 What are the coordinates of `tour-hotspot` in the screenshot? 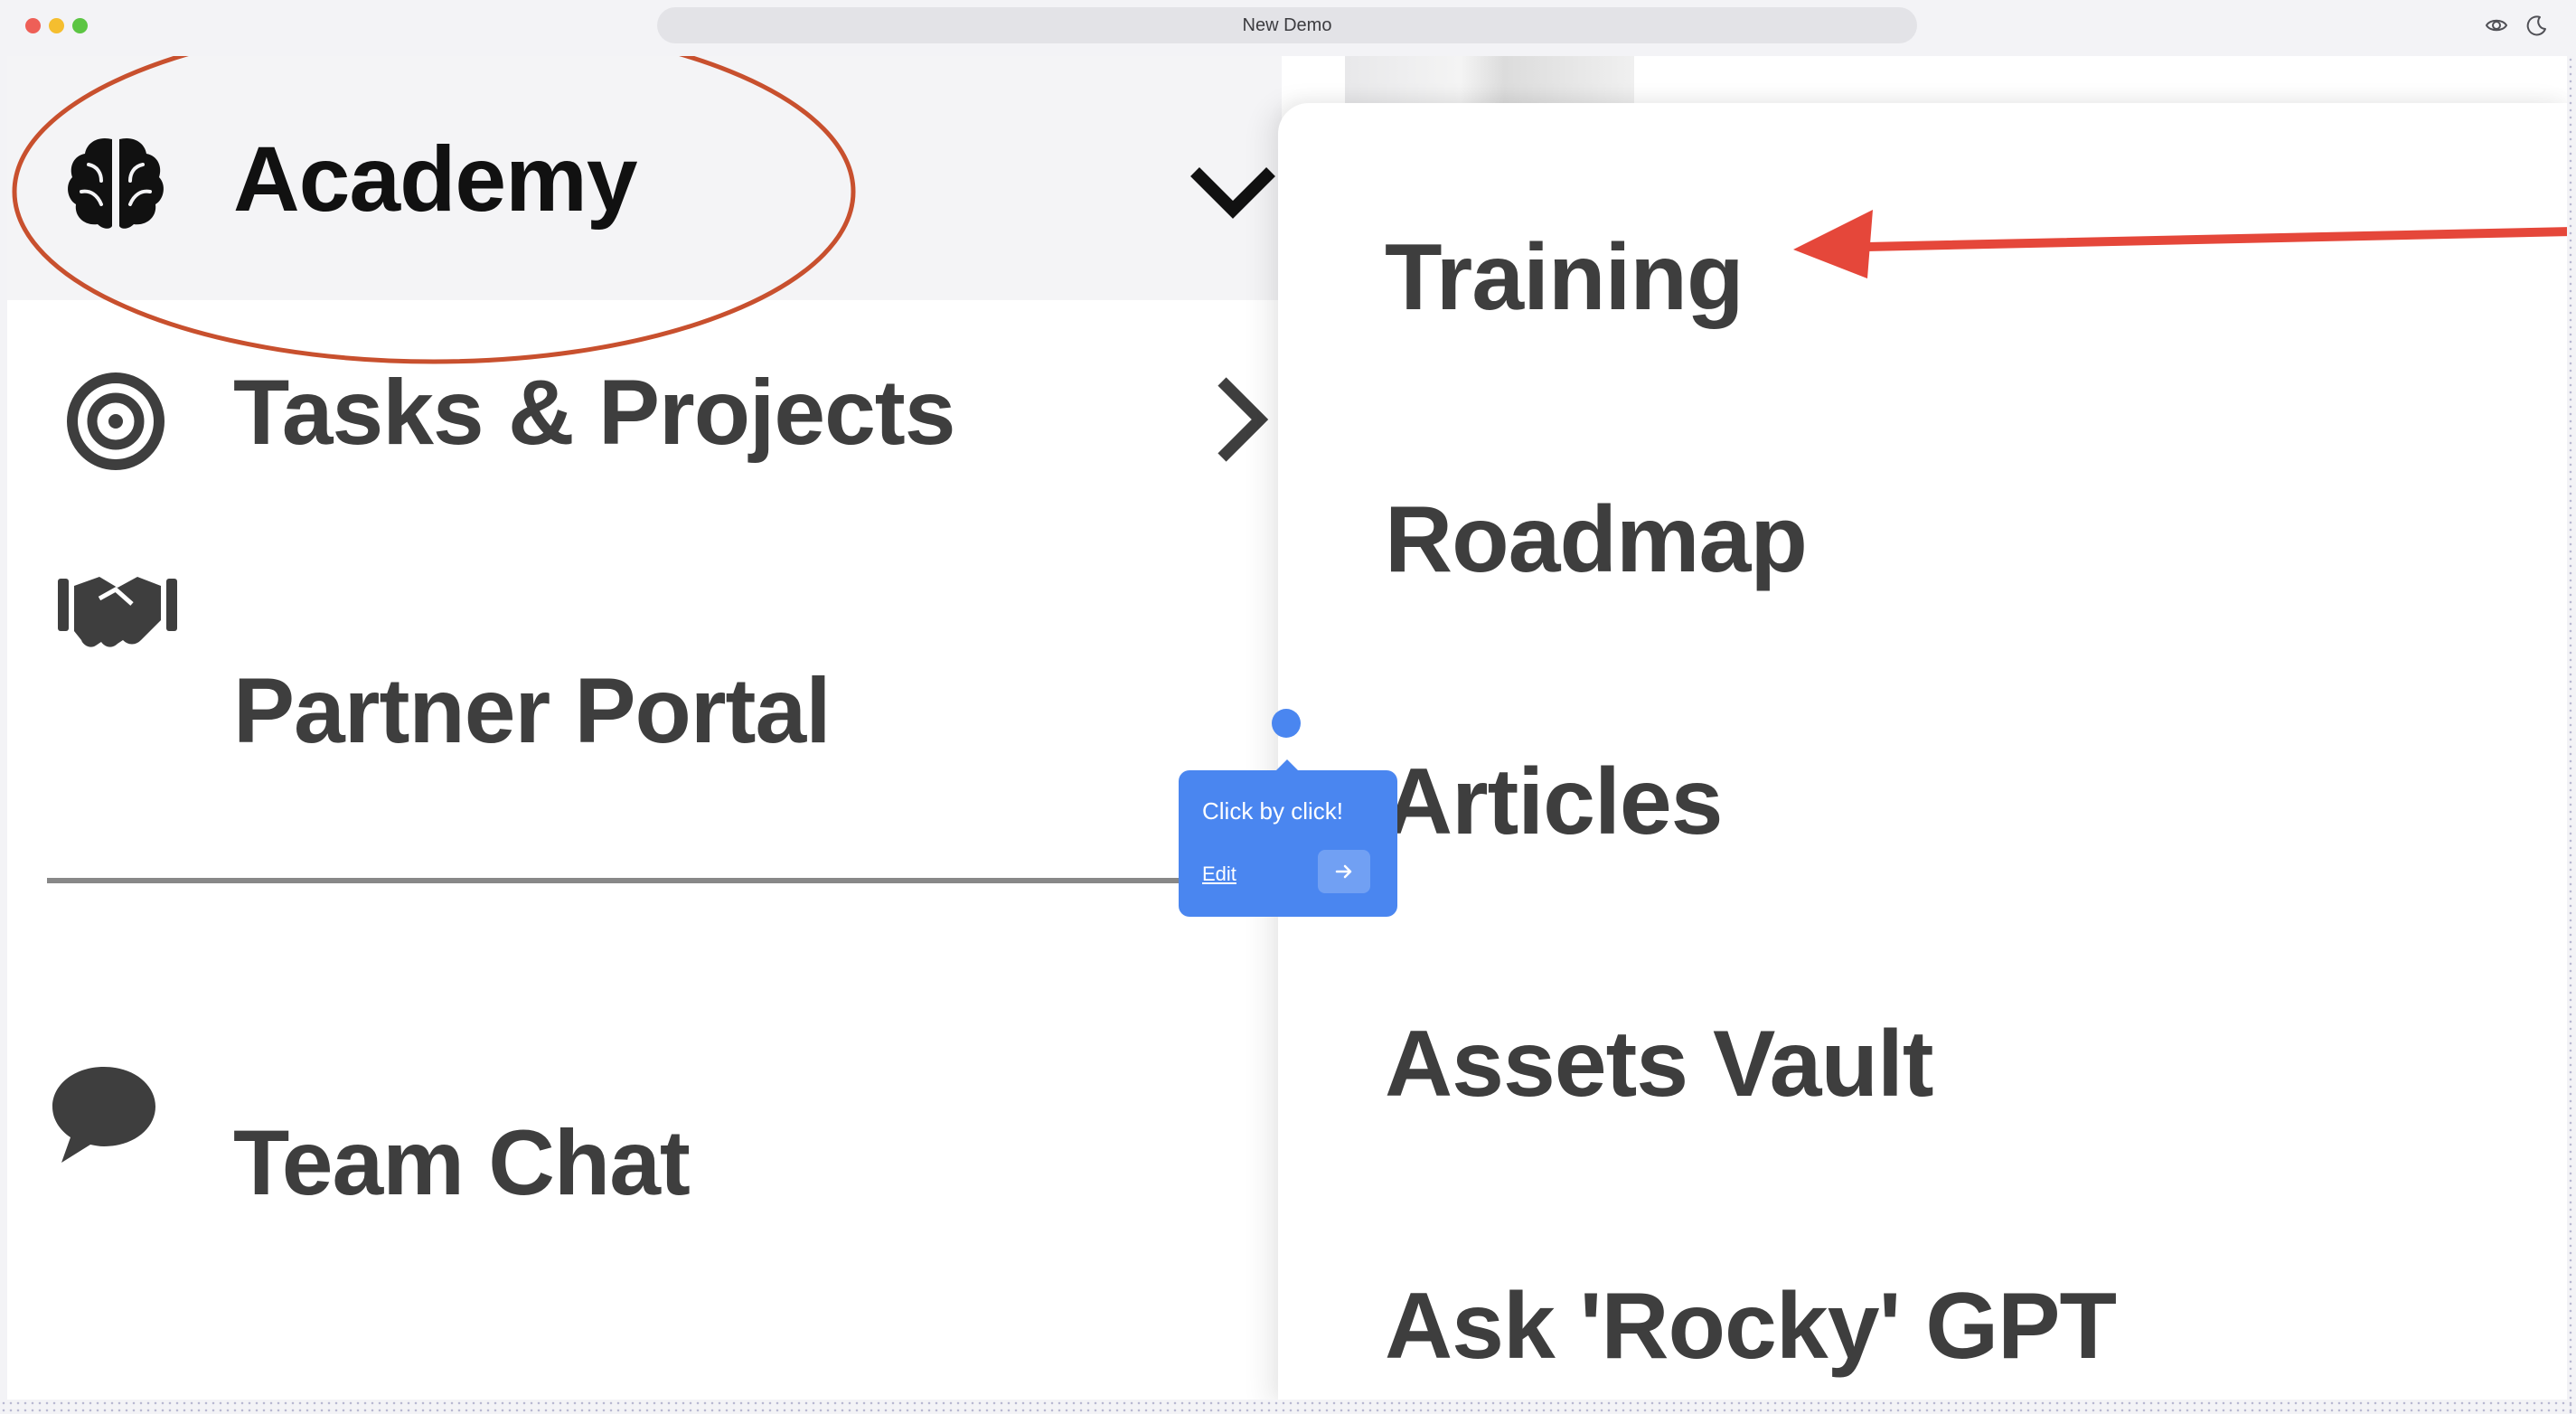 It's located at (1287, 723).